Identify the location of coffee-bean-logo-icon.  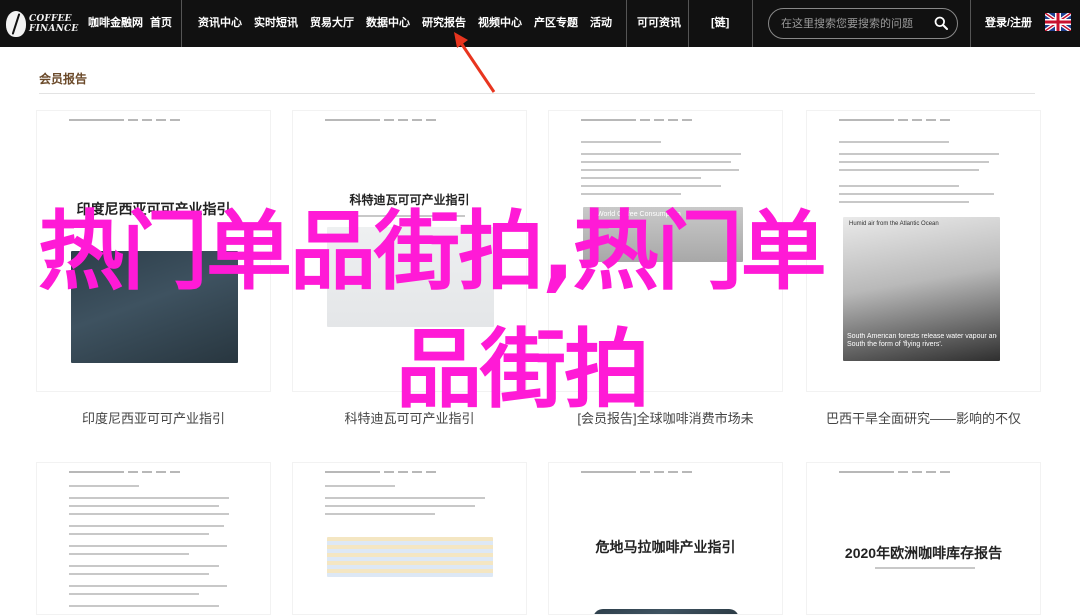
(16, 24).